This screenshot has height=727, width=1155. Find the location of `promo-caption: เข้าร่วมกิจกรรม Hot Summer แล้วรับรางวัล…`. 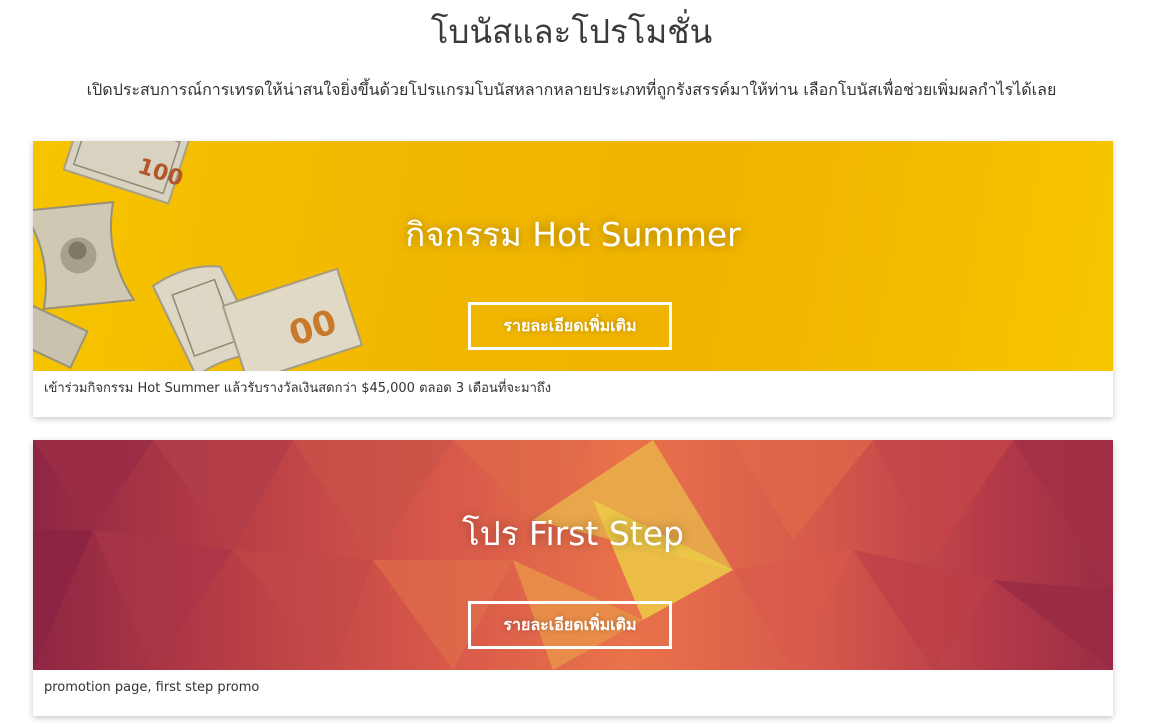

promo-caption: เข้าร่วมกิจกรรม Hot Summer แล้วรับรางวัล… is located at coordinates (298, 388).